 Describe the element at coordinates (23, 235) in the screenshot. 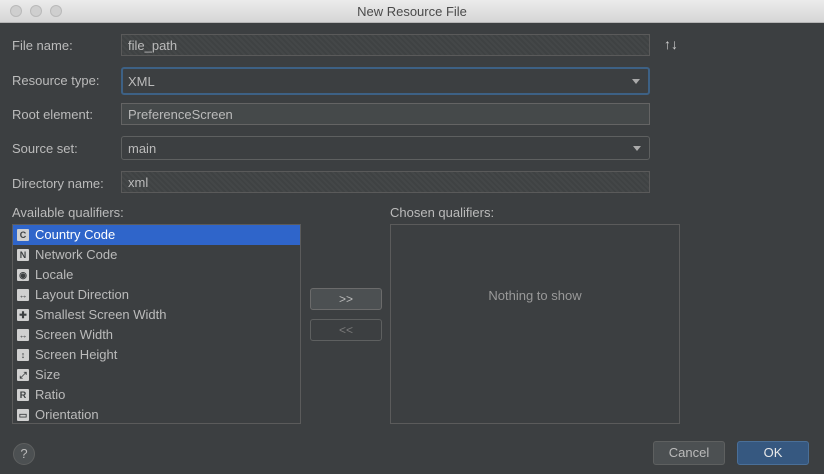

I see `country-code-icon: C` at that location.